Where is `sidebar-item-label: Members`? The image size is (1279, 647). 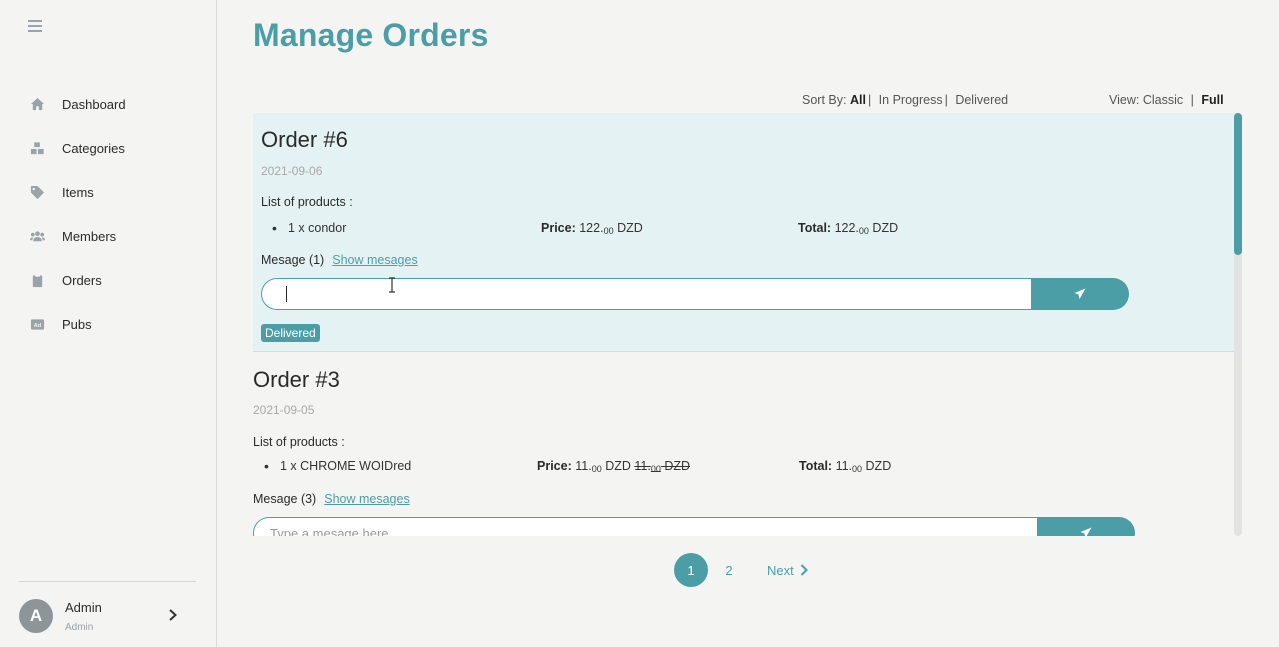 sidebar-item-label: Members is located at coordinates (89, 236).